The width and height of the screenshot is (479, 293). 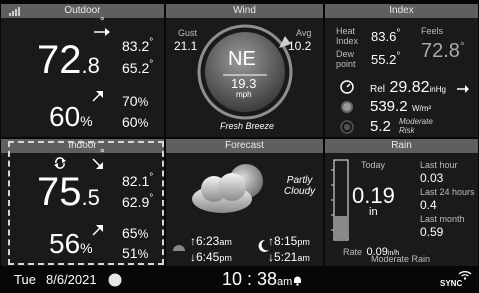 I want to click on dew-point-value: 55.2°, so click(x=386, y=59).